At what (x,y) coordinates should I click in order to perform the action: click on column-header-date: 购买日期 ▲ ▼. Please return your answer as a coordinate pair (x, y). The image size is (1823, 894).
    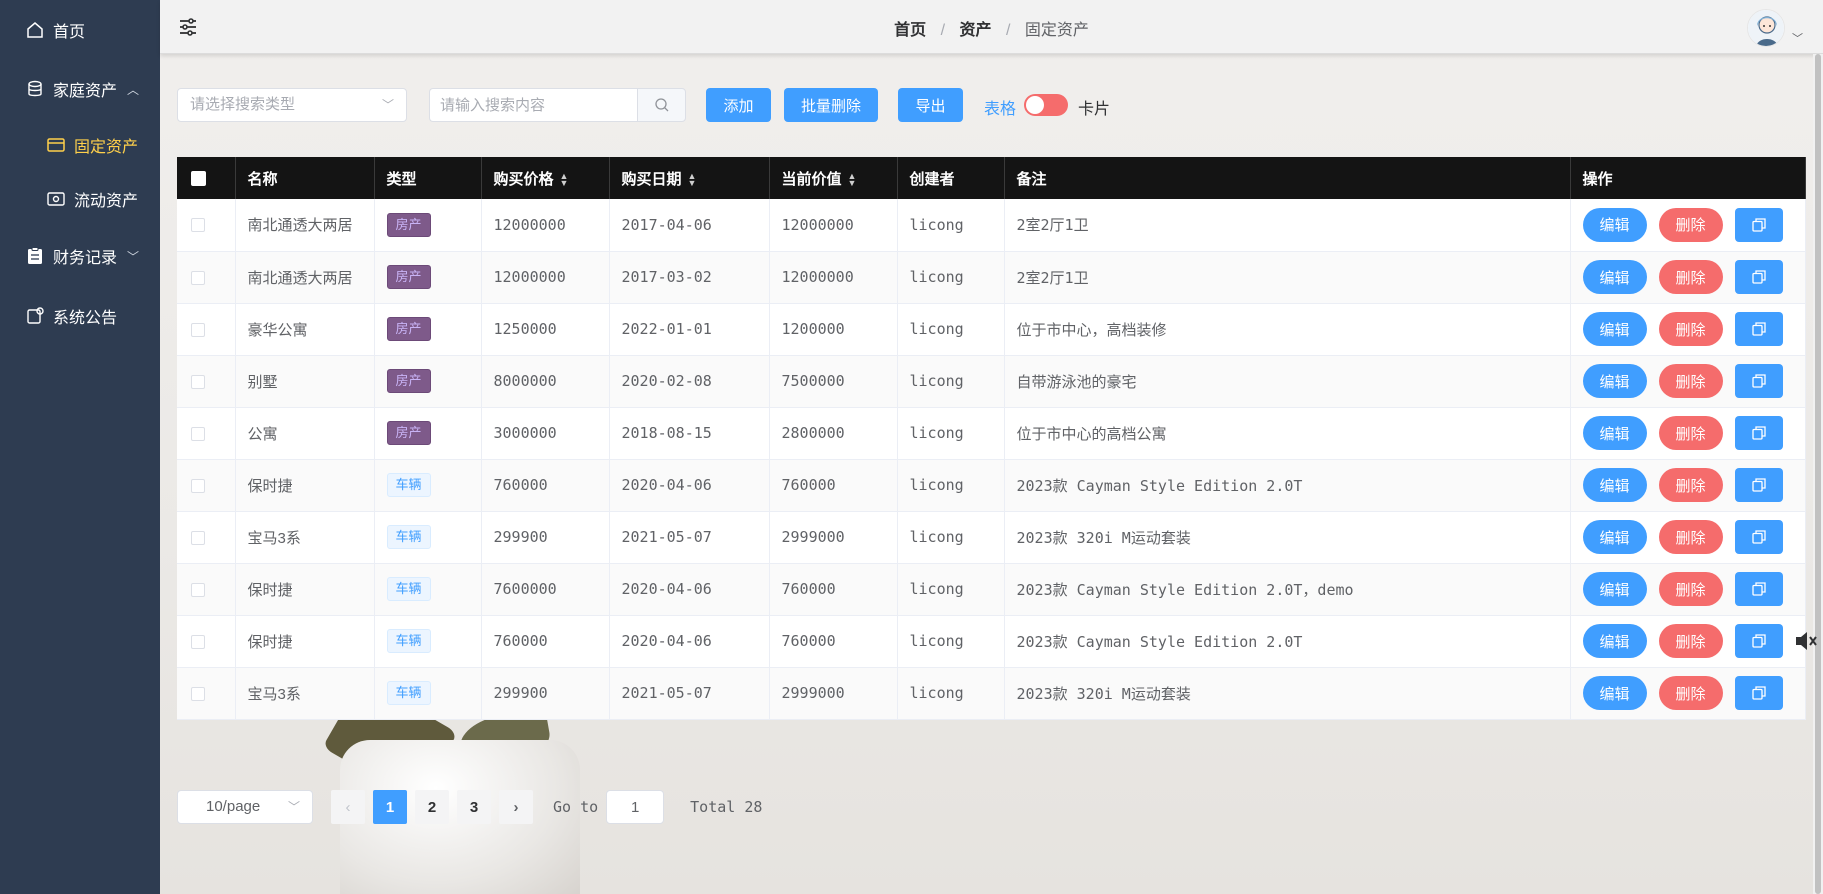
    Looking at the image, I should click on (689, 178).